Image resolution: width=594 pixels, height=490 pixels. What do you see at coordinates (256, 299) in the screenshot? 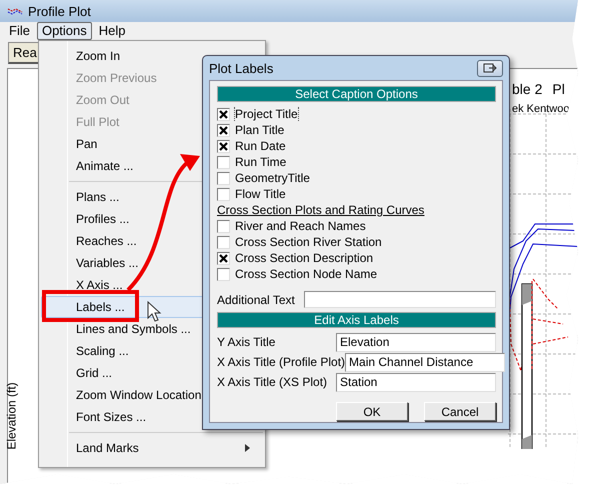
I see `field-label: Additional Text` at bounding box center [256, 299].